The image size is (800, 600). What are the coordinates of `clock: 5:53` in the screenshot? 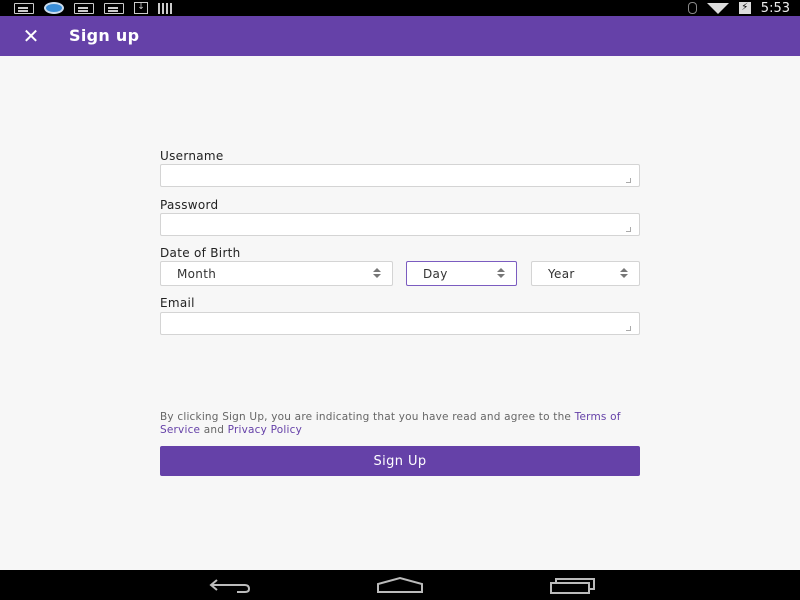 It's located at (775, 8).